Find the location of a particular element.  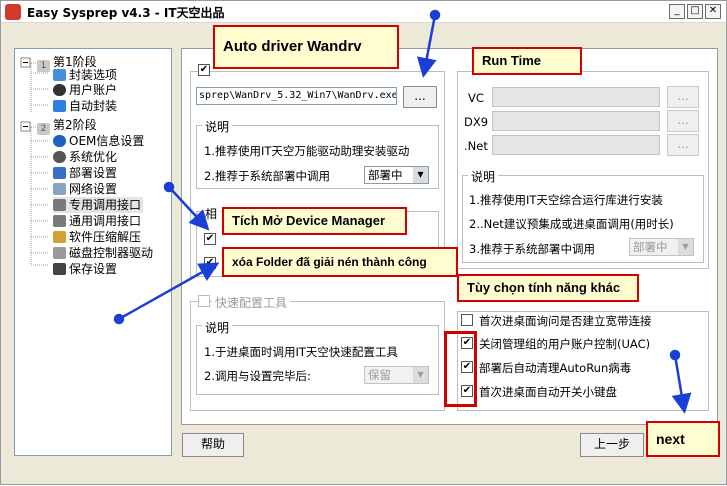

tree-item-label: 封装选项 is located at coordinates (93, 75).